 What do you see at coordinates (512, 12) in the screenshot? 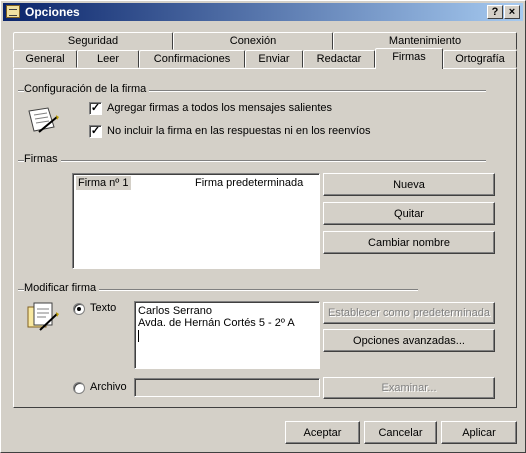
I see `close-button: ×` at bounding box center [512, 12].